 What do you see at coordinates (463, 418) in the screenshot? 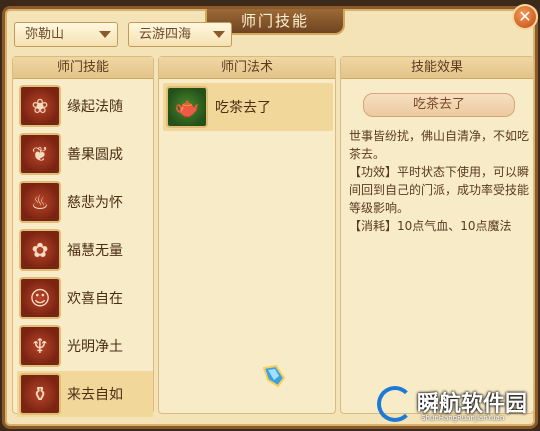
I see `watermark-subtext: ShunHangRuanJianYuan` at bounding box center [463, 418].